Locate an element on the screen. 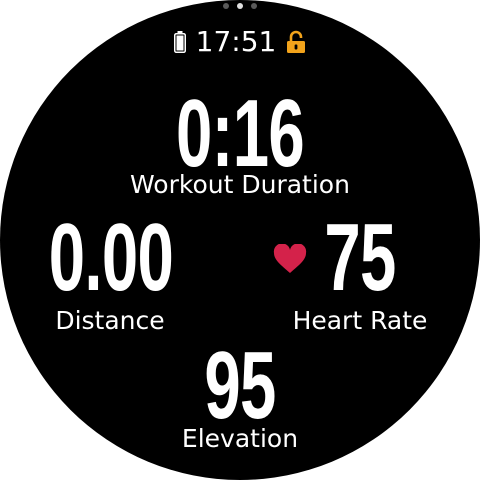 Image resolution: width=480 pixels, height=480 pixels. workout-duration-value: 0:16 is located at coordinates (240, 133).